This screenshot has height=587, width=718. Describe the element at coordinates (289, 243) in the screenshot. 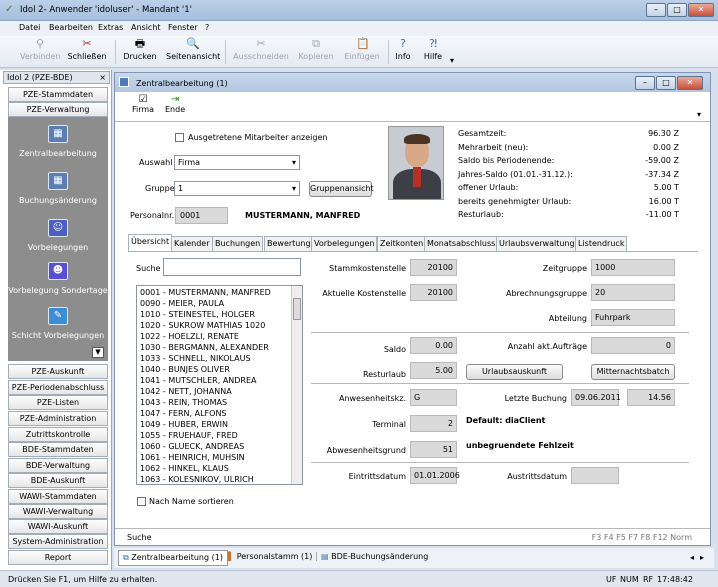

I see `tab-bewertung: Bewertung` at that location.